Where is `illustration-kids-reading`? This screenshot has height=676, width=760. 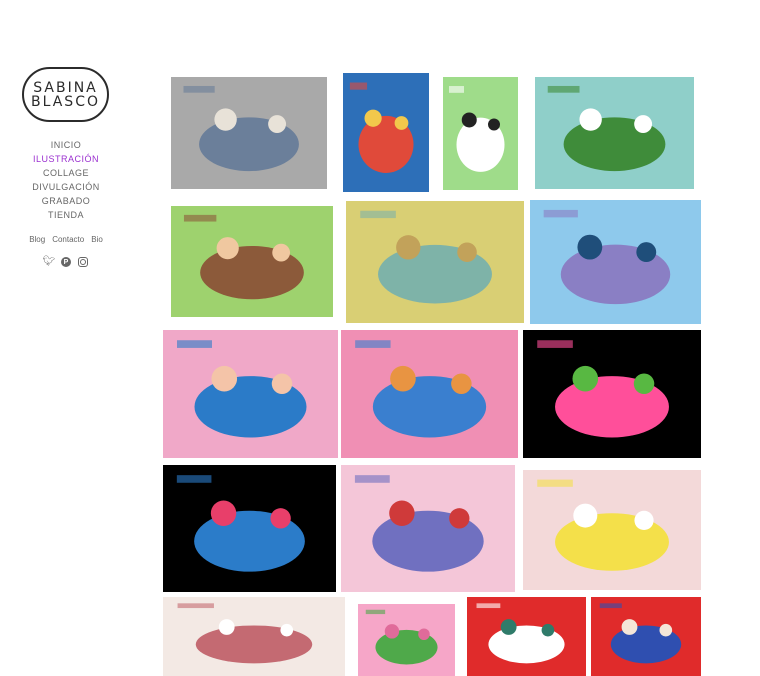
illustration-kids-reading is located at coordinates (386, 132).